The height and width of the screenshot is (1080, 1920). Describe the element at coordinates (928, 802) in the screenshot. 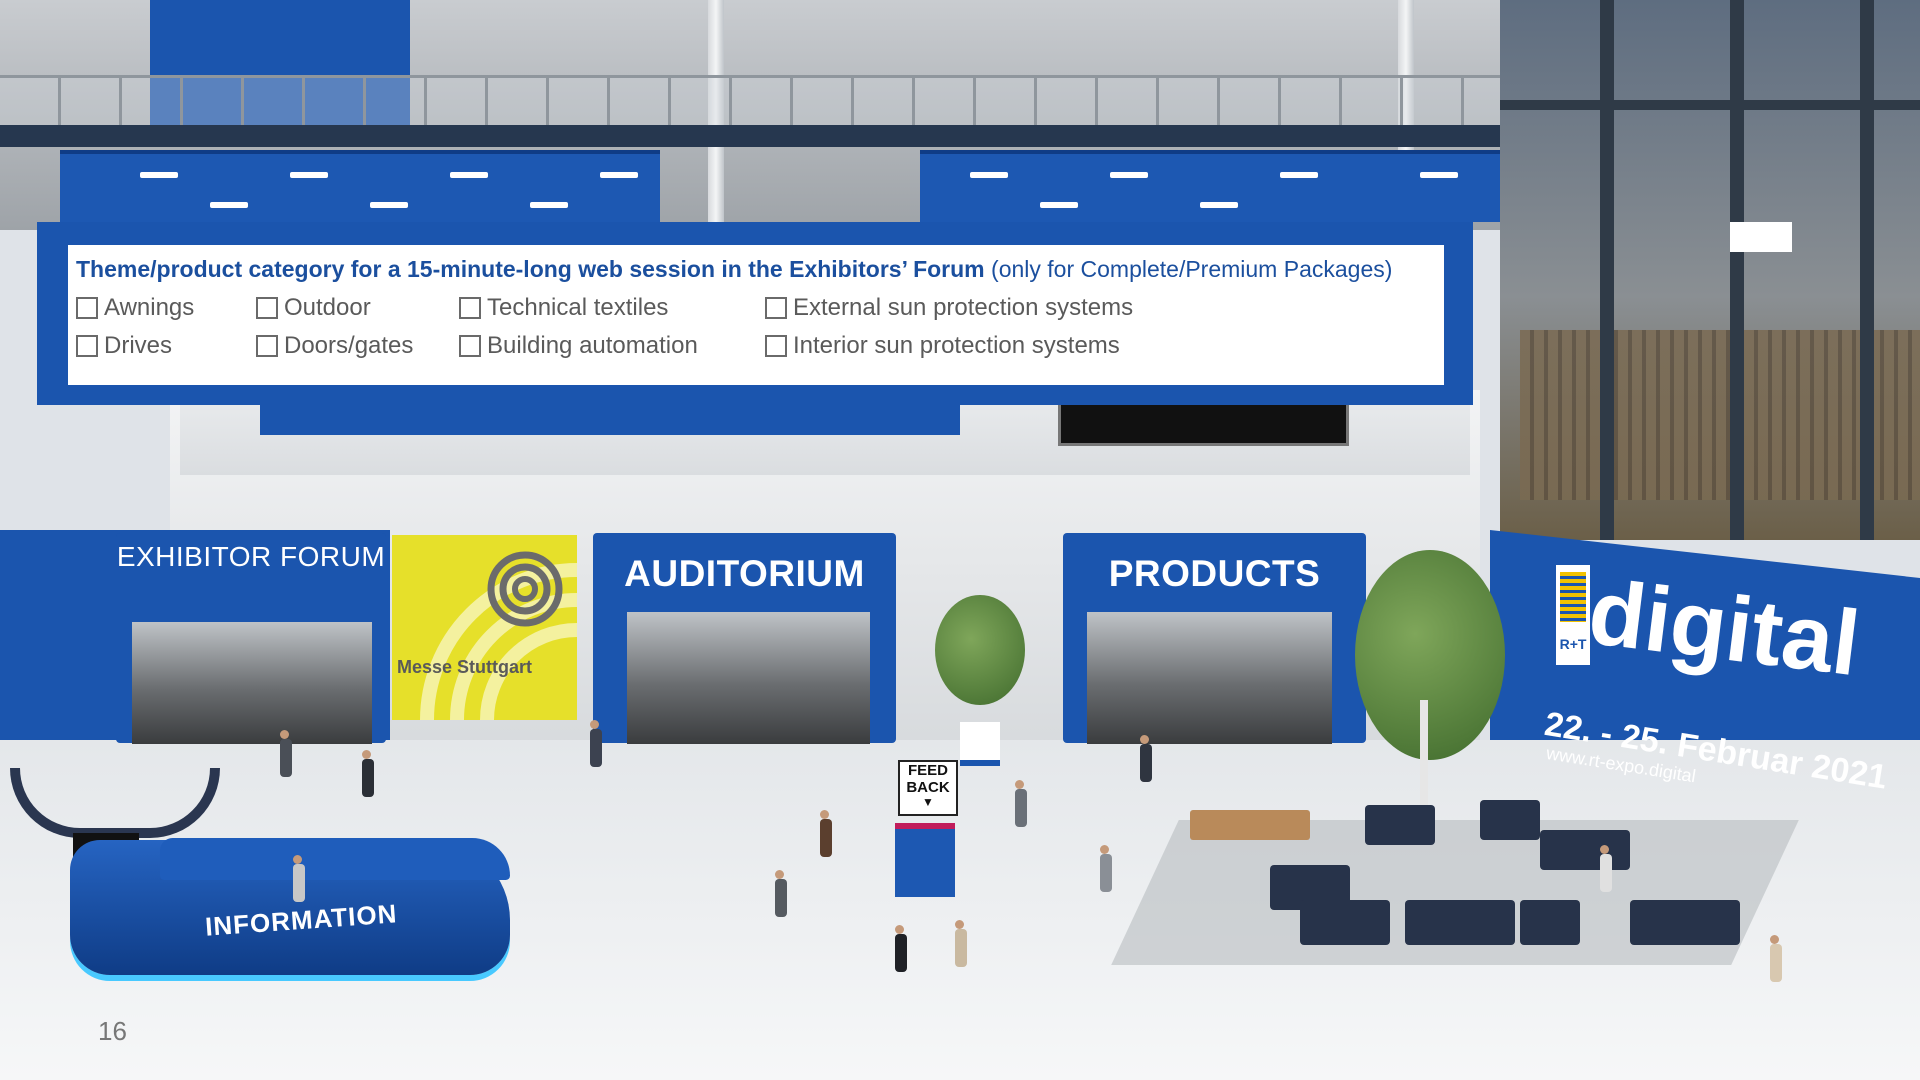

I see `down-arrow-icon: ▼` at that location.